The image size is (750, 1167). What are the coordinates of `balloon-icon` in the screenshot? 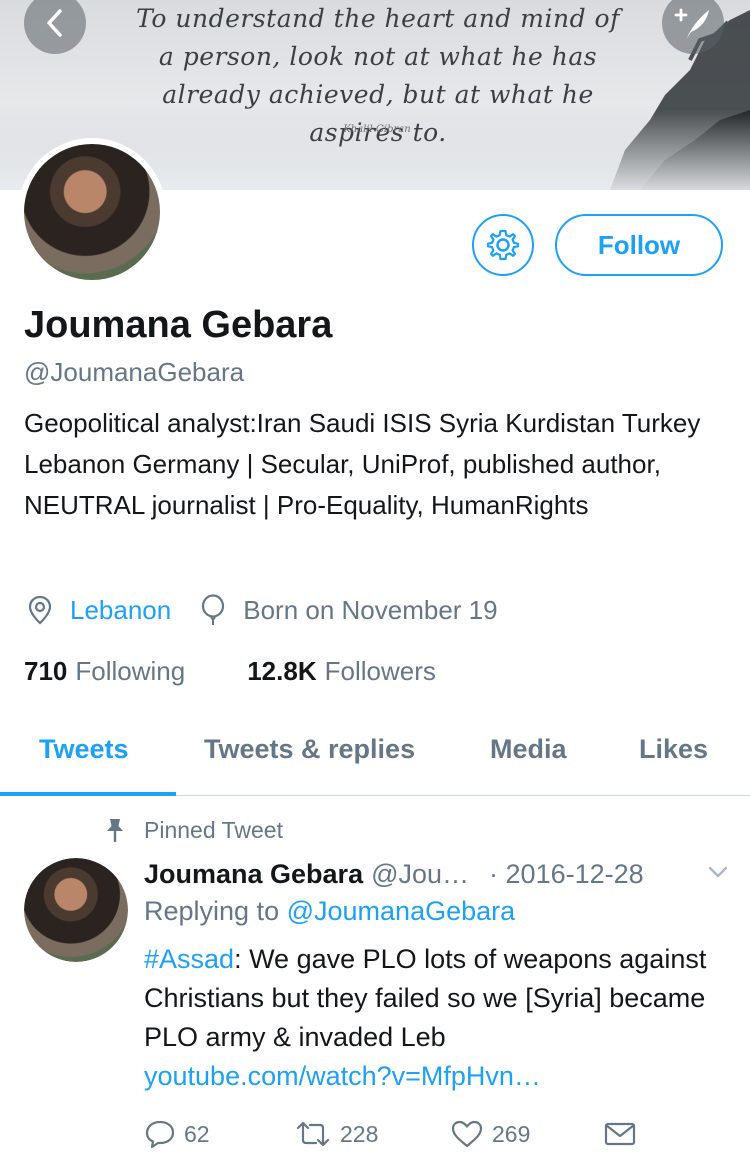 It's located at (213, 610).